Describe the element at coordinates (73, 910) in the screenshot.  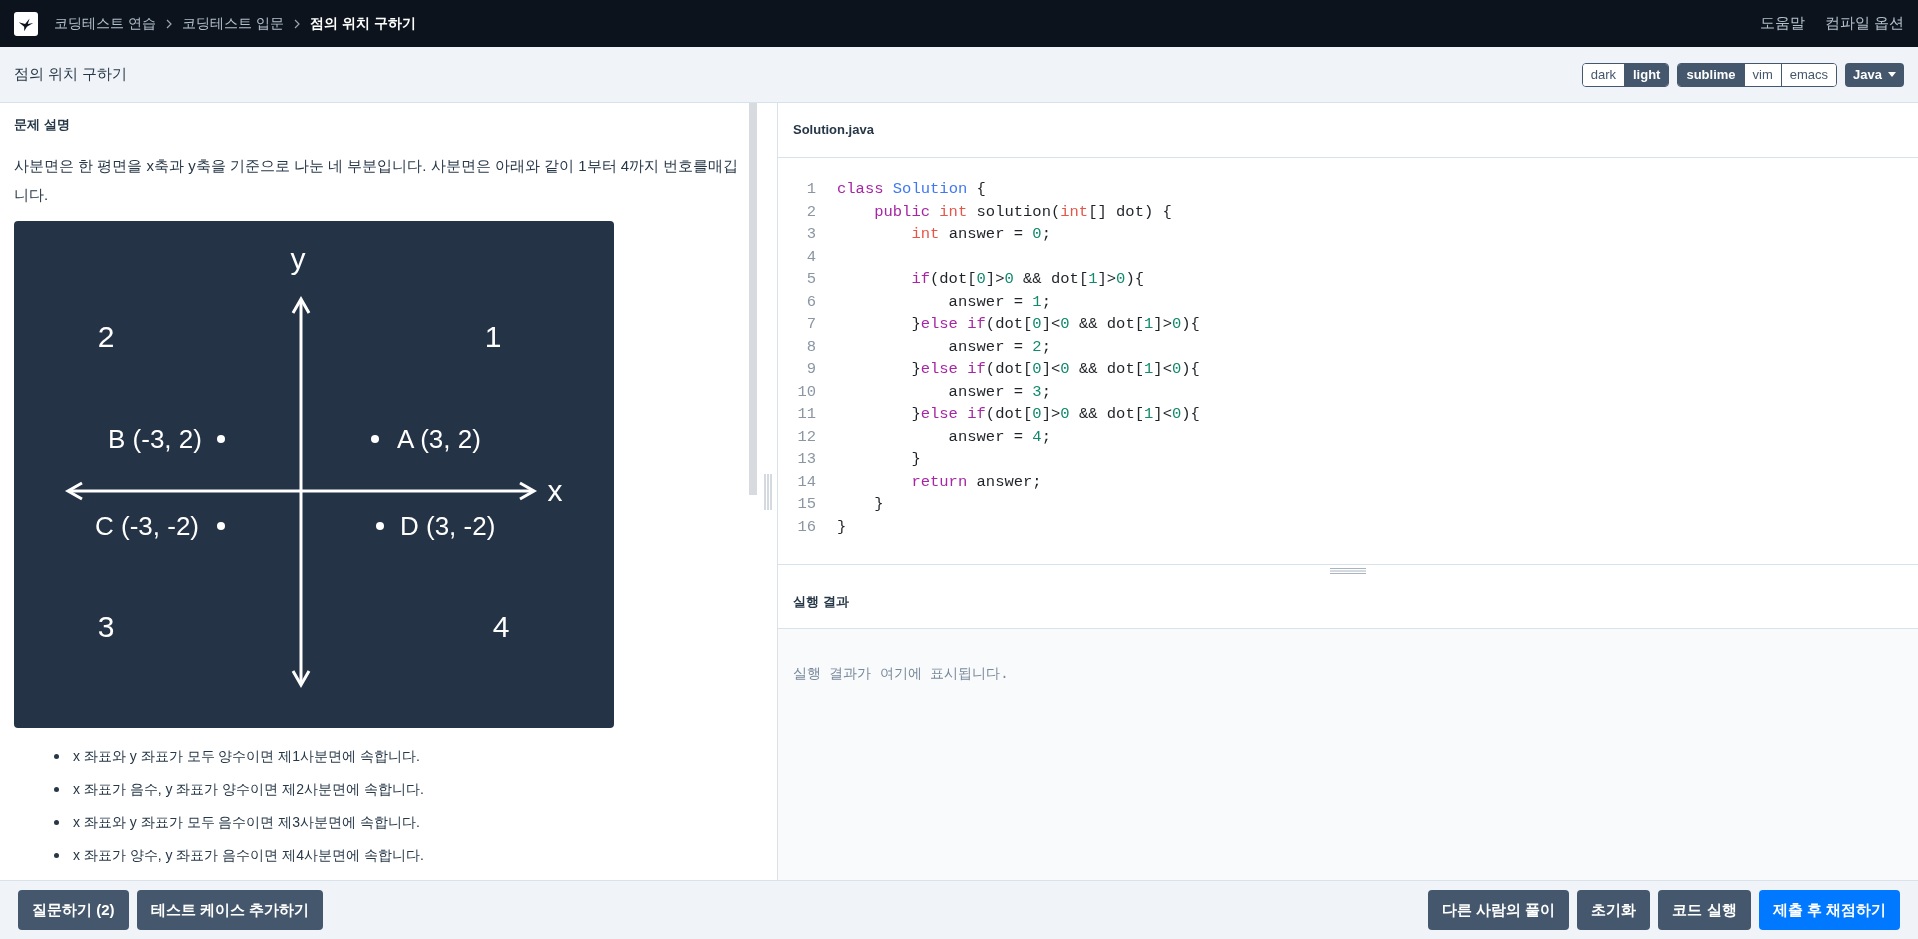
I see `action-button: 질문하기 (2)` at that location.